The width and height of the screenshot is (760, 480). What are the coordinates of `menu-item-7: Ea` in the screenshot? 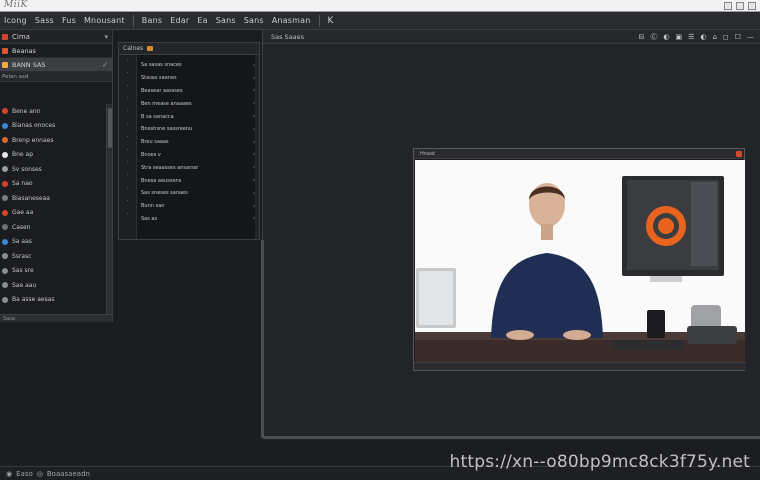 It's located at (202, 20).